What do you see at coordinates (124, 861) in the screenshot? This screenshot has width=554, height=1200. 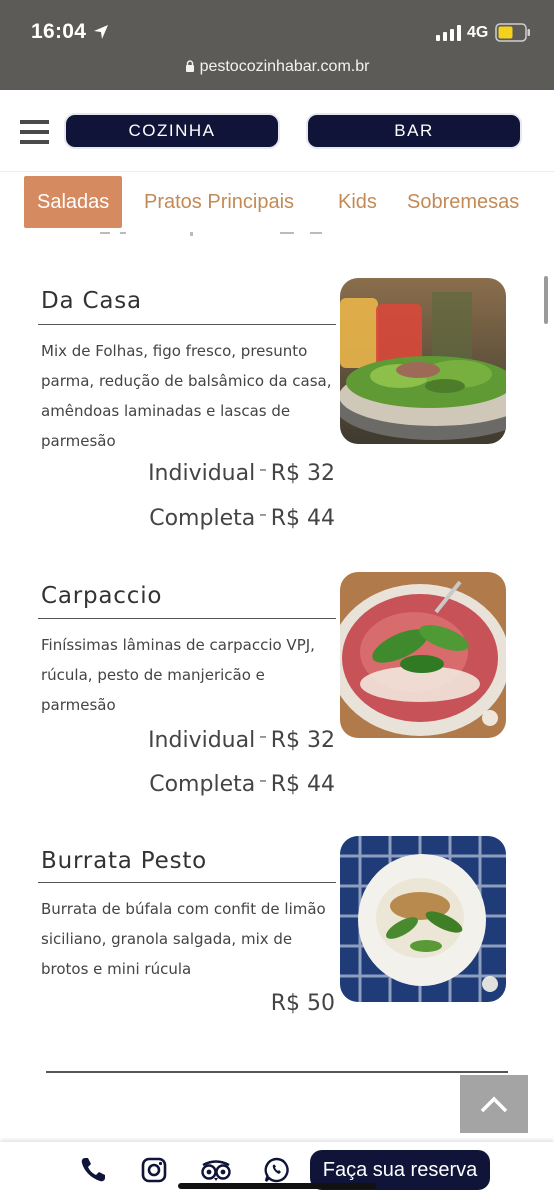 I see `item-title: Burrata Pesto` at bounding box center [124, 861].